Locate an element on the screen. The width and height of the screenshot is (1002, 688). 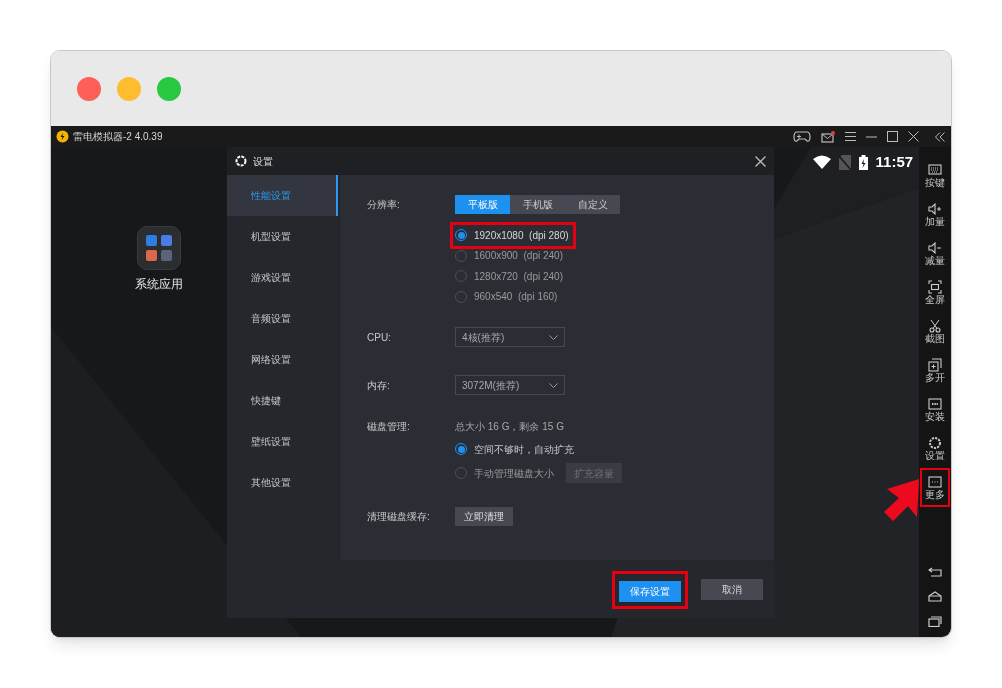
resolution-option: 1920x1080 (dpi 280) is located at coordinates (521, 235).